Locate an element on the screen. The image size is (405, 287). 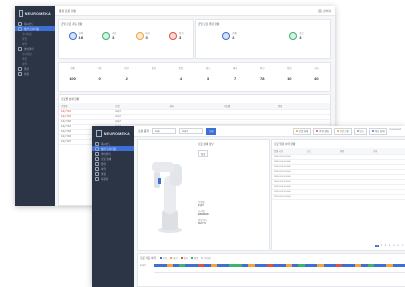
stat-value: 2 is located at coordinates (126, 78).